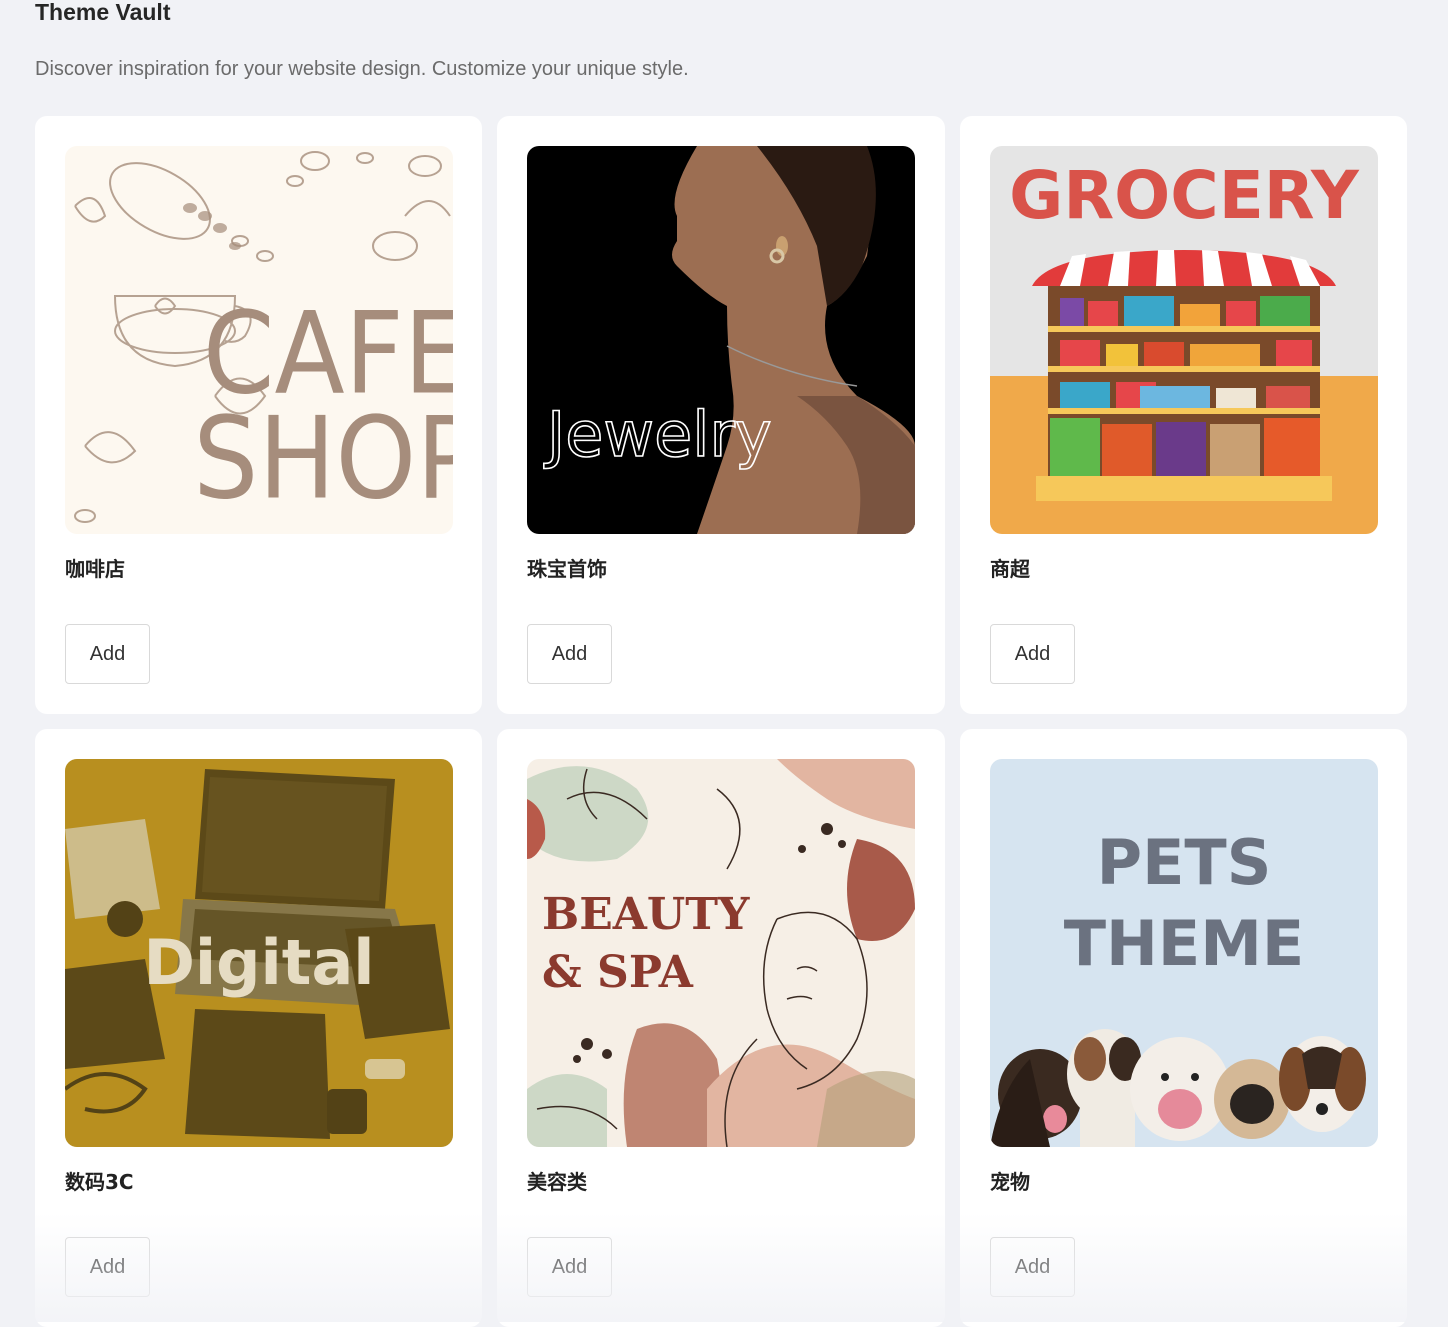  I want to click on theme-name: 数码3C, so click(99, 1182).